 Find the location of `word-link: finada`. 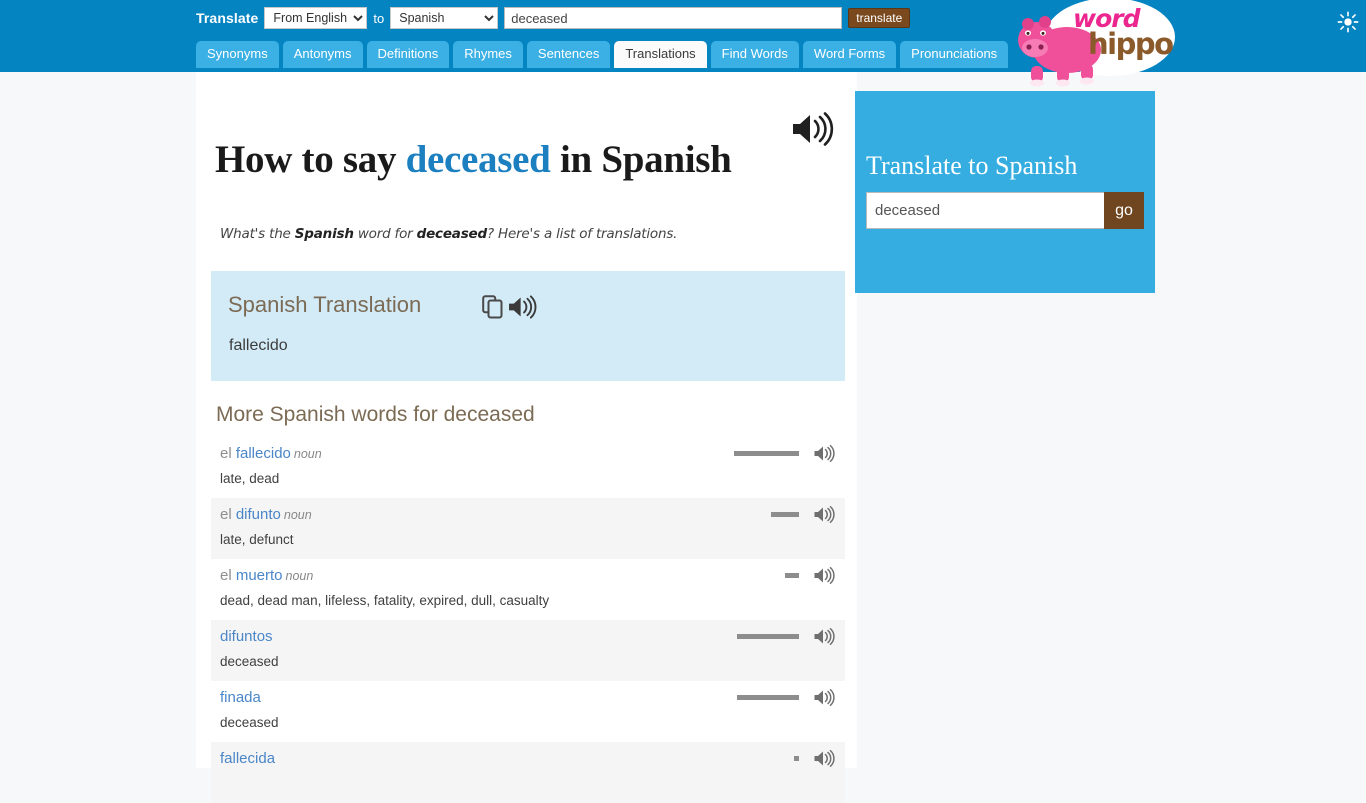

word-link: finada is located at coordinates (240, 697).